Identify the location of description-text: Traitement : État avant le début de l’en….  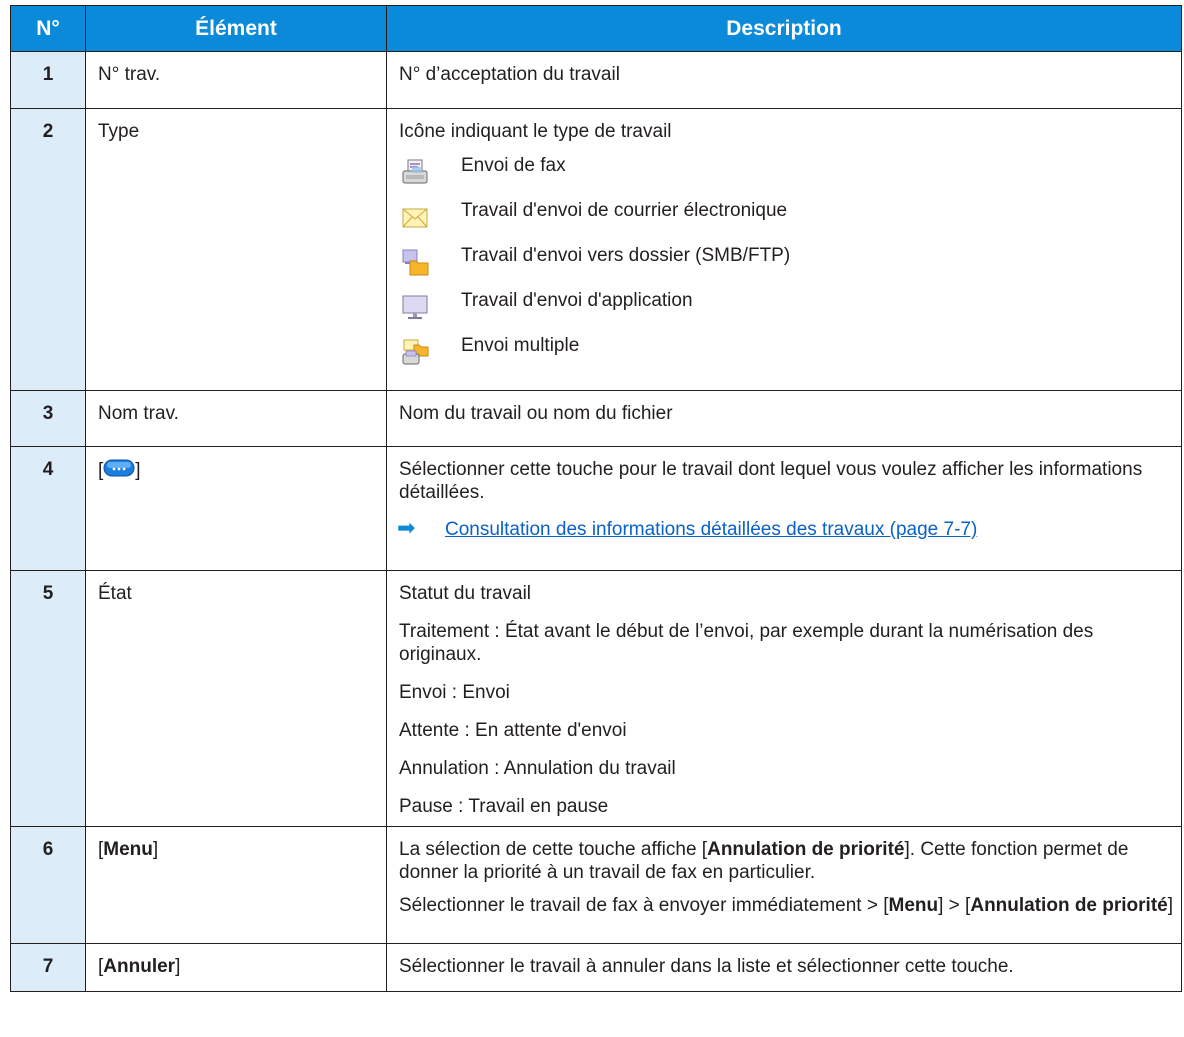
(746, 643).